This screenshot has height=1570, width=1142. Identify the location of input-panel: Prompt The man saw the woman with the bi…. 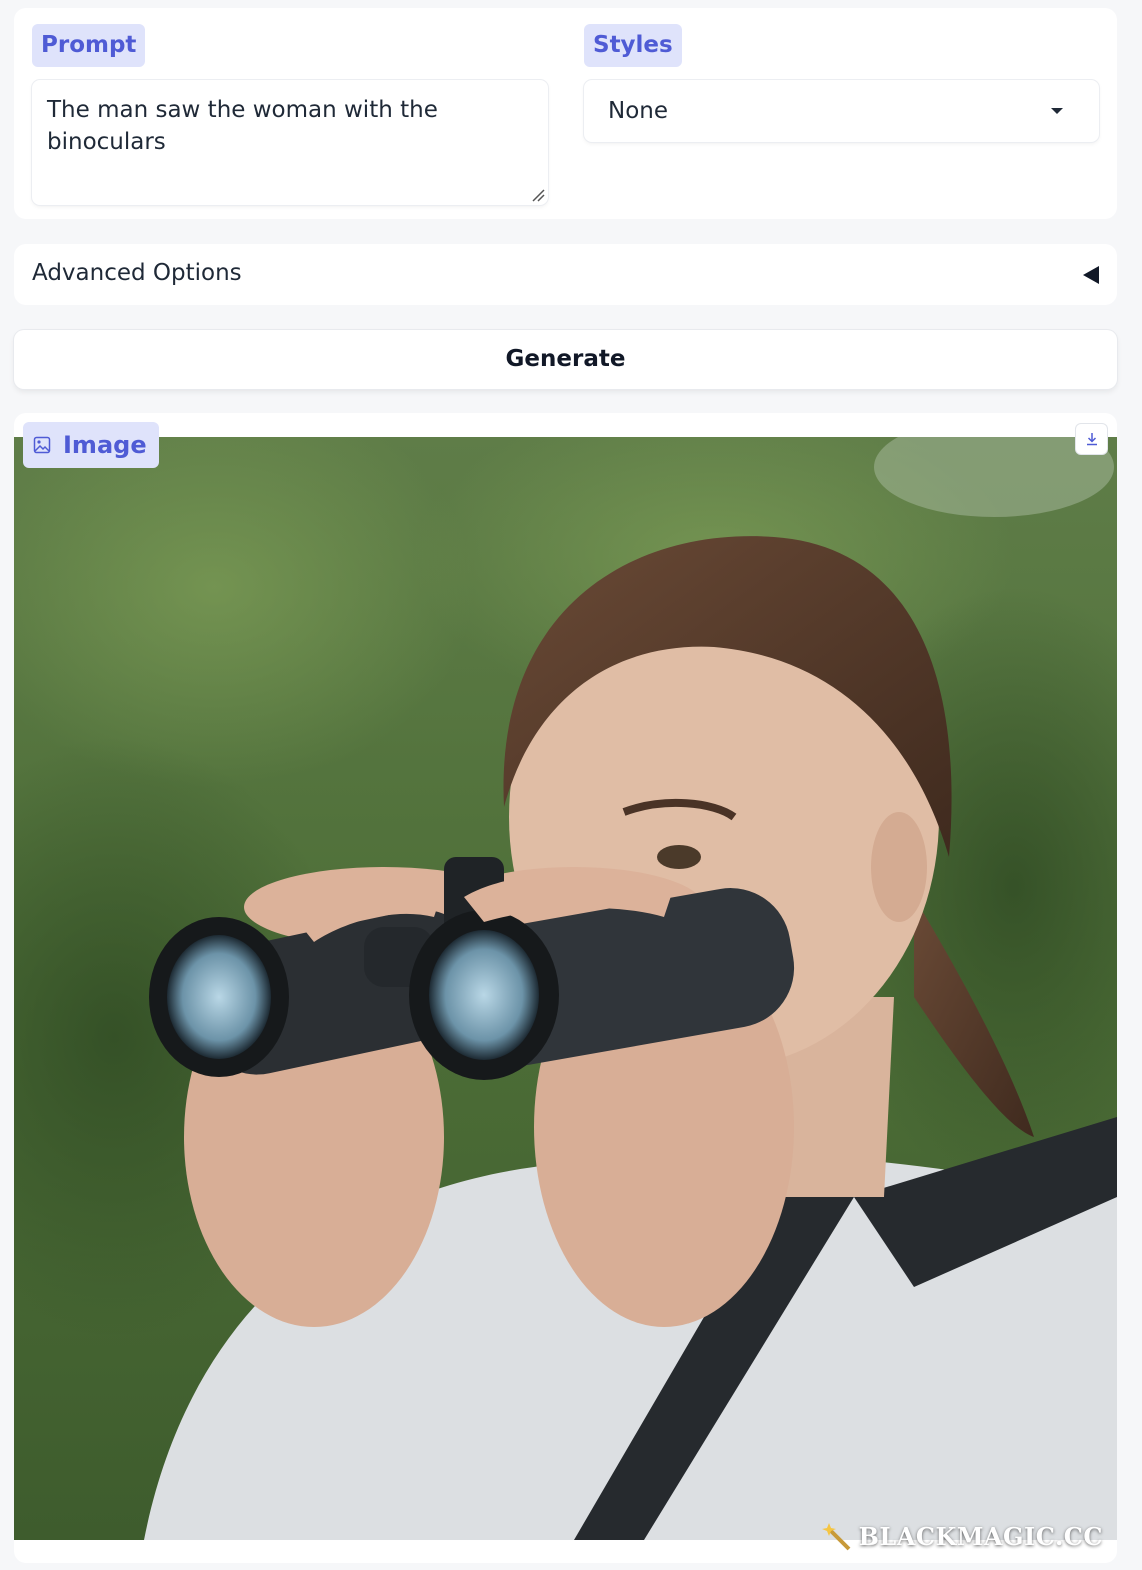
(565, 113).